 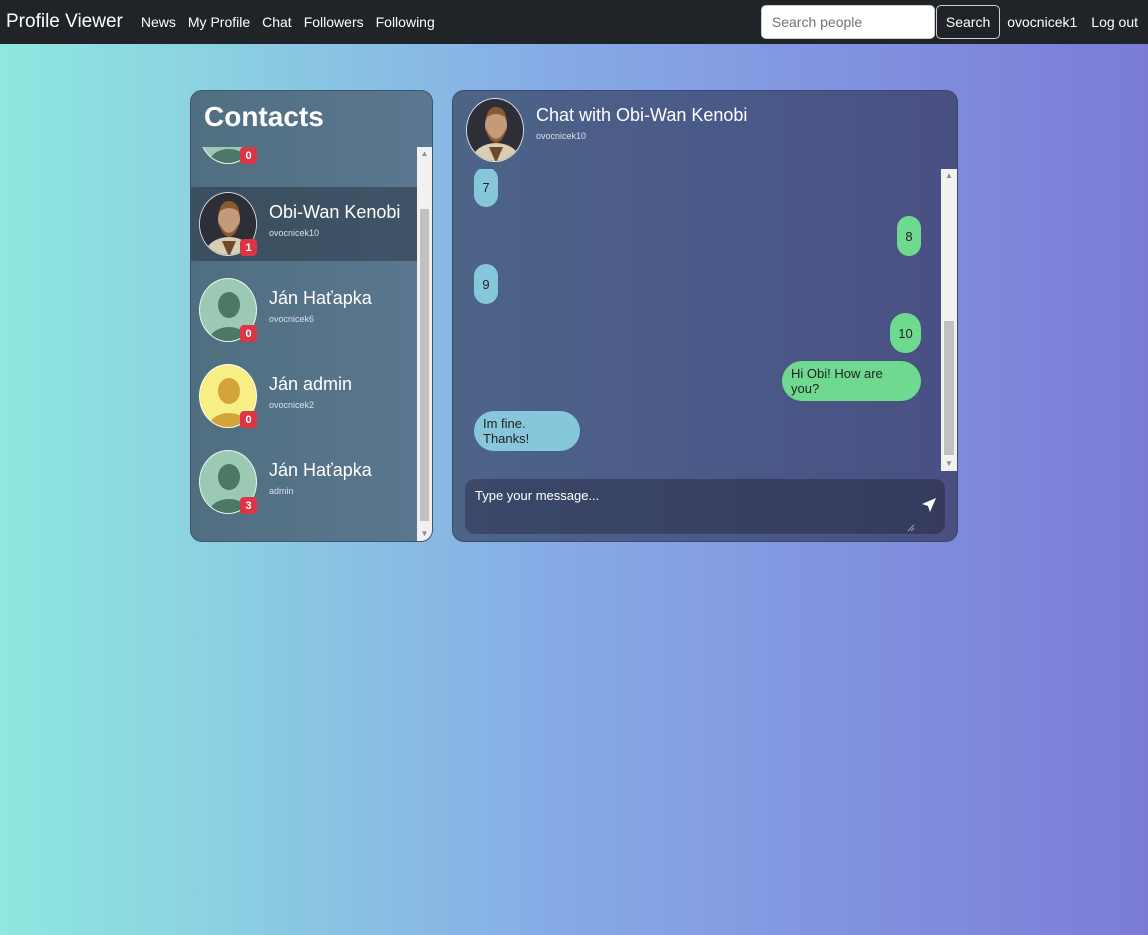 What do you see at coordinates (1114, 22) in the screenshot?
I see `logout-link: Log out` at bounding box center [1114, 22].